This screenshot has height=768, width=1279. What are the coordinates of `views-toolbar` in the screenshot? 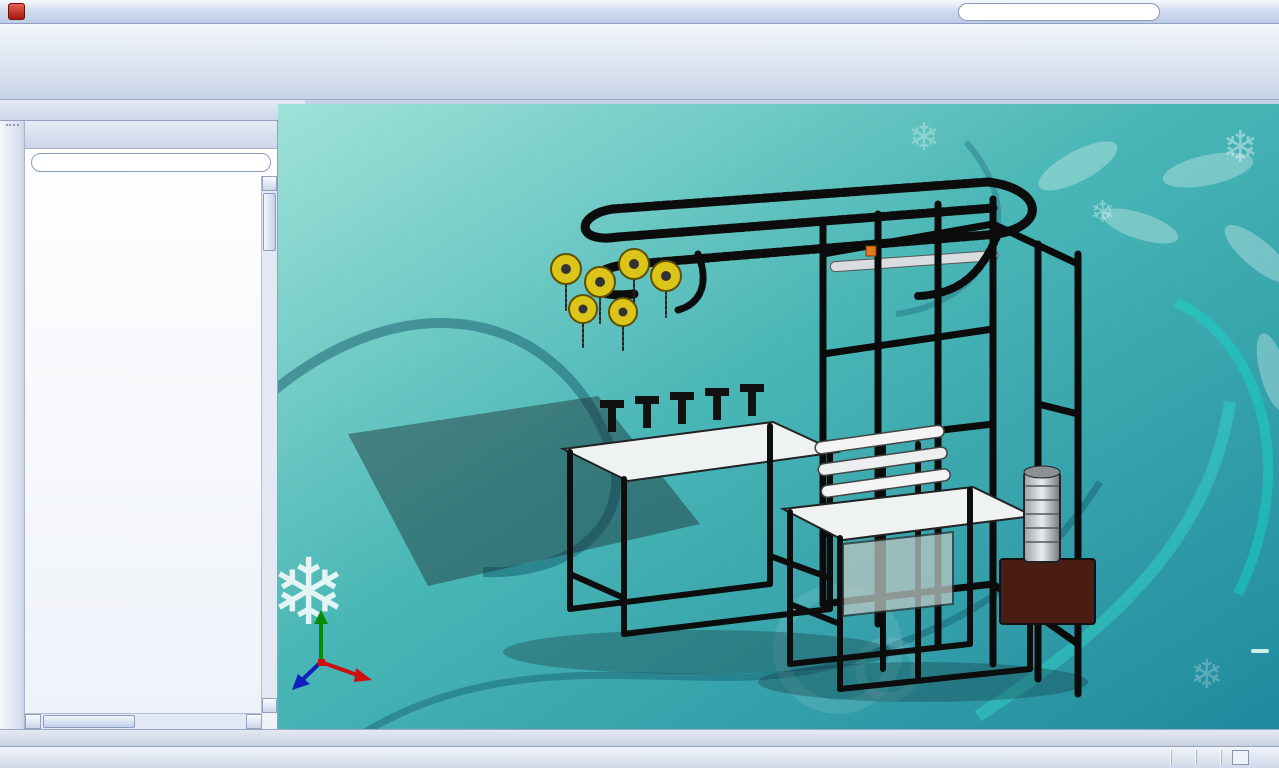 It's located at (12, 425).